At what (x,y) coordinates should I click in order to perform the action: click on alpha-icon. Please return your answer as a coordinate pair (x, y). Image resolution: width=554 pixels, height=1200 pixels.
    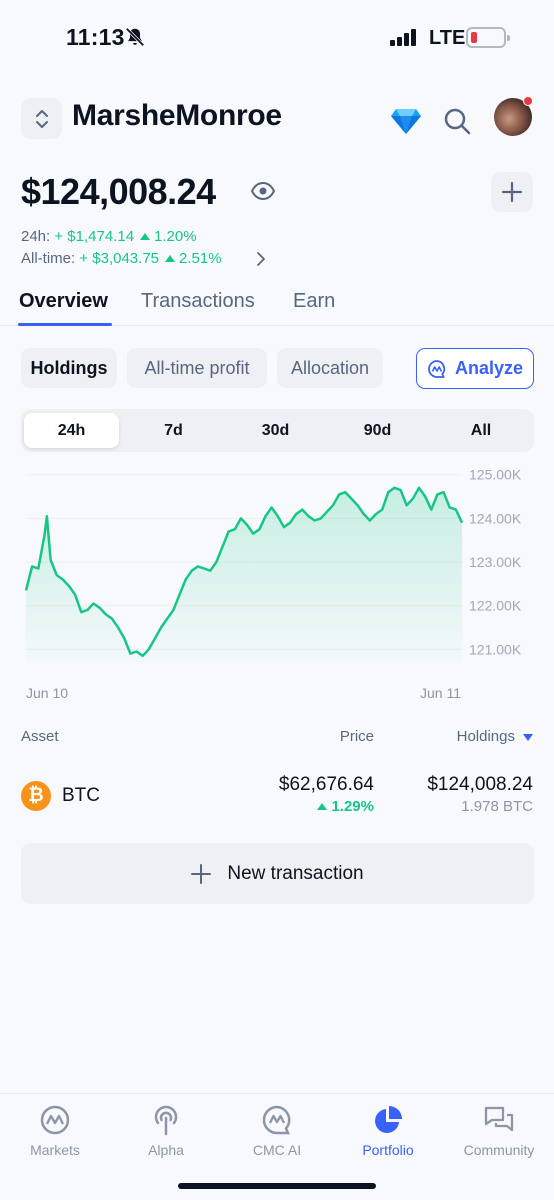
    Looking at the image, I should click on (166, 1120).